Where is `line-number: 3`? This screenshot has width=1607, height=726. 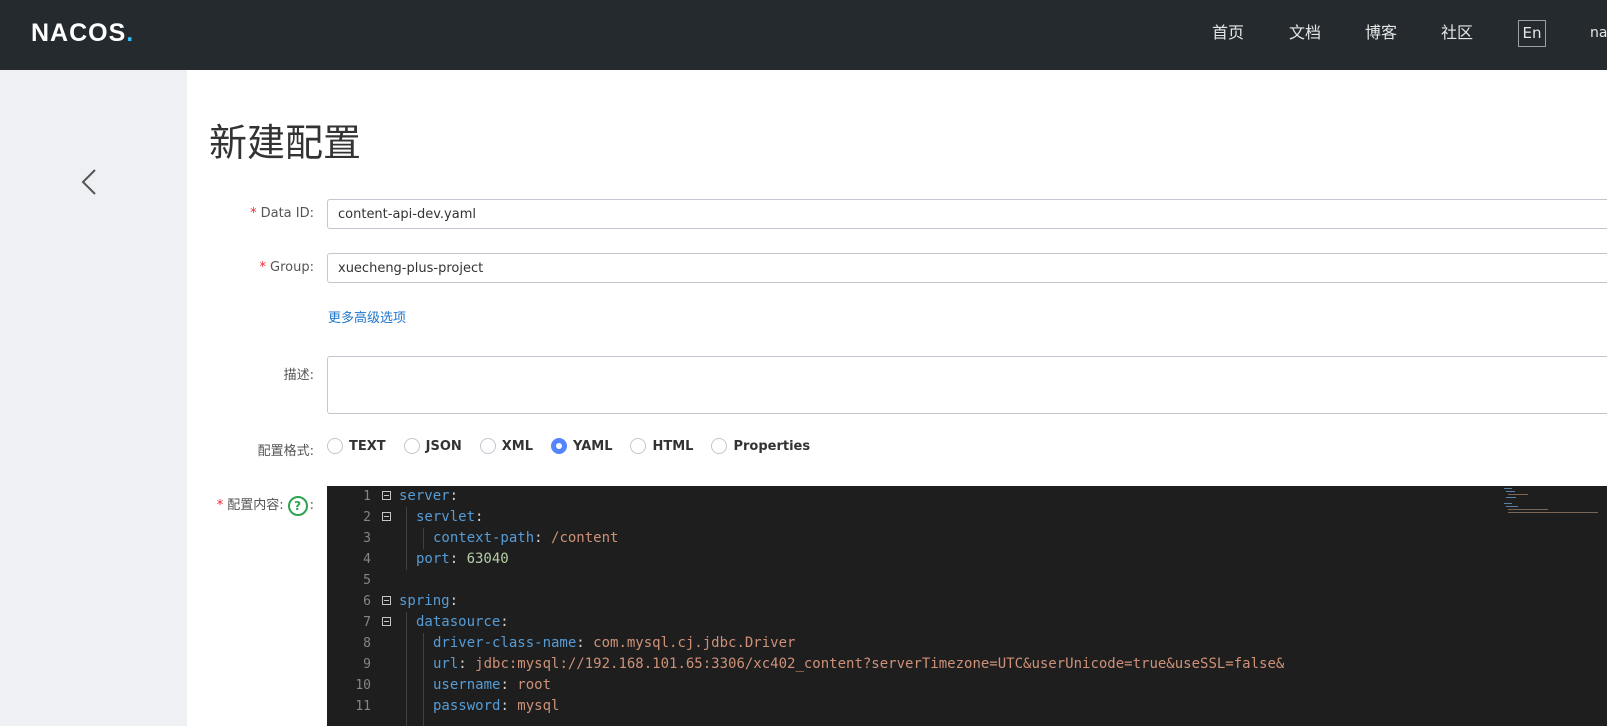
line-number: 3 is located at coordinates (367, 538).